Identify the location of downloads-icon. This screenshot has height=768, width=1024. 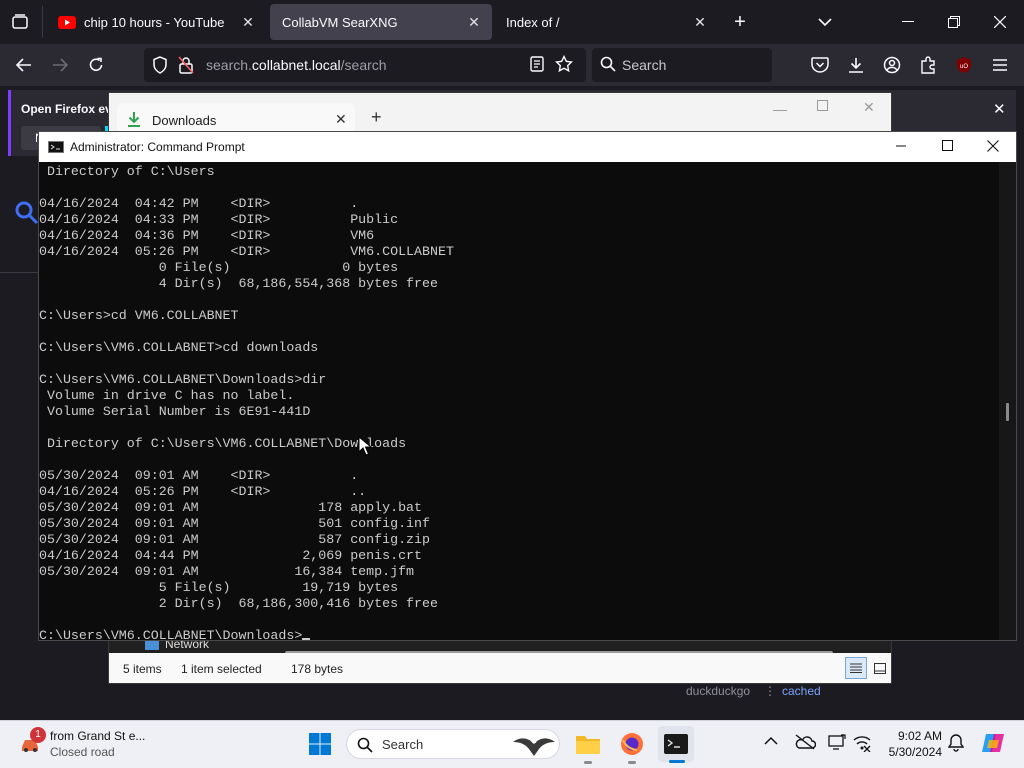
(856, 65).